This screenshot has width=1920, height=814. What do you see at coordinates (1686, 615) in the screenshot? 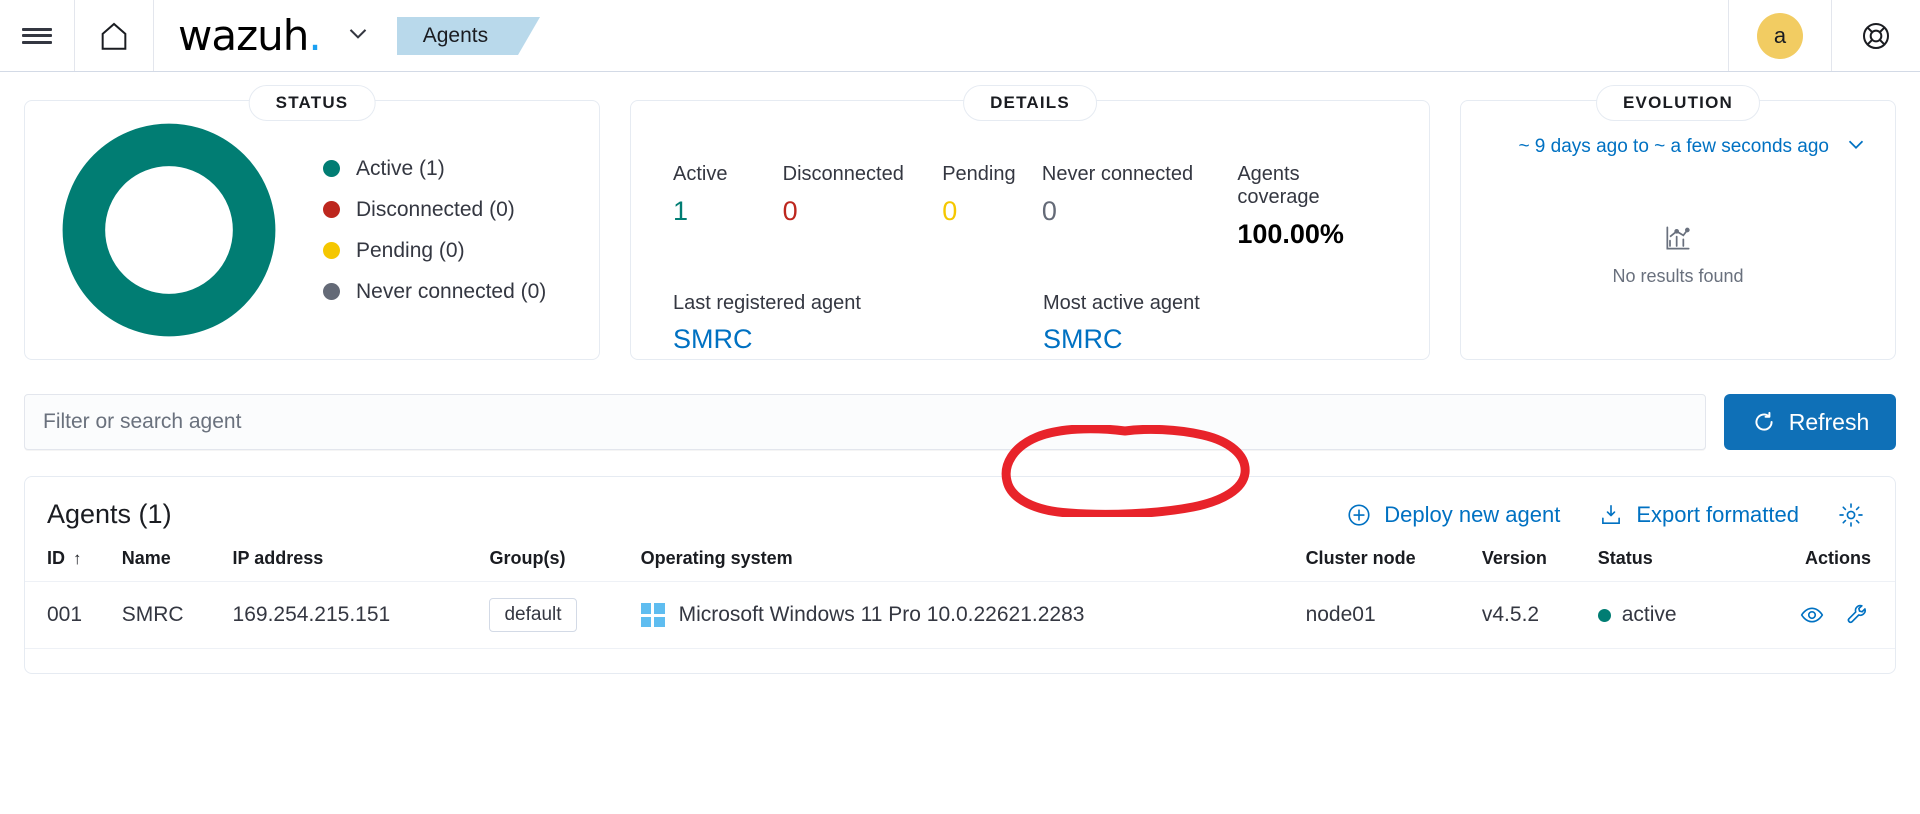
I see `cell-status: active` at bounding box center [1686, 615].